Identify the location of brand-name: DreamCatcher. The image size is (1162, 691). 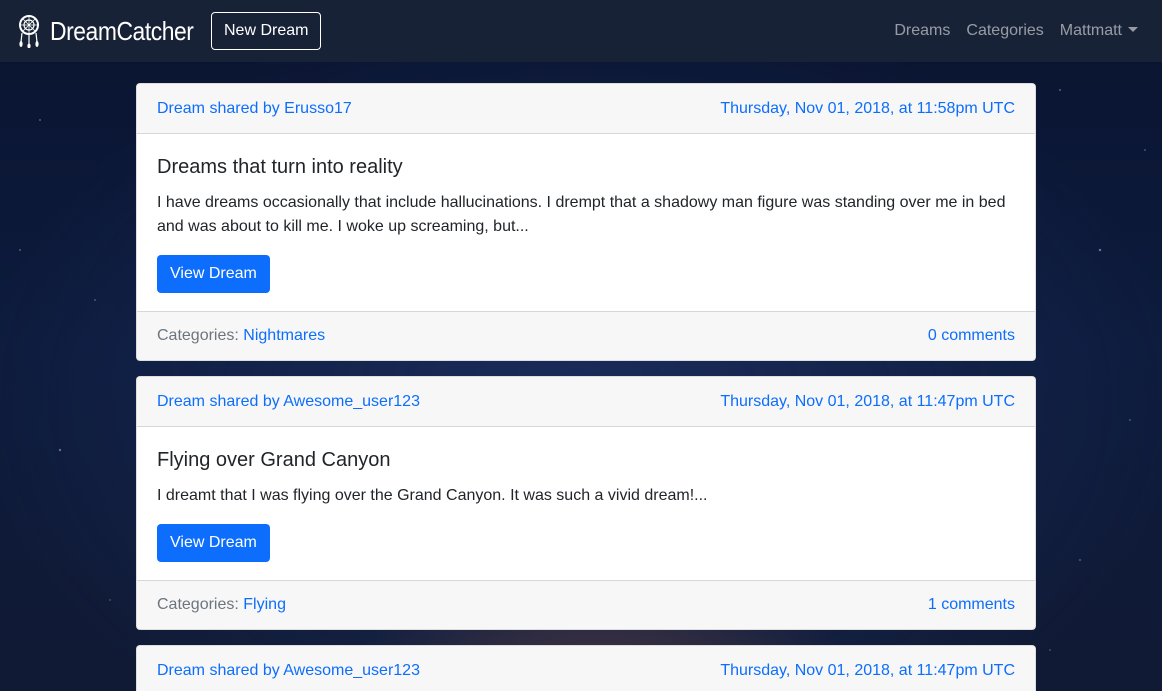
(122, 30).